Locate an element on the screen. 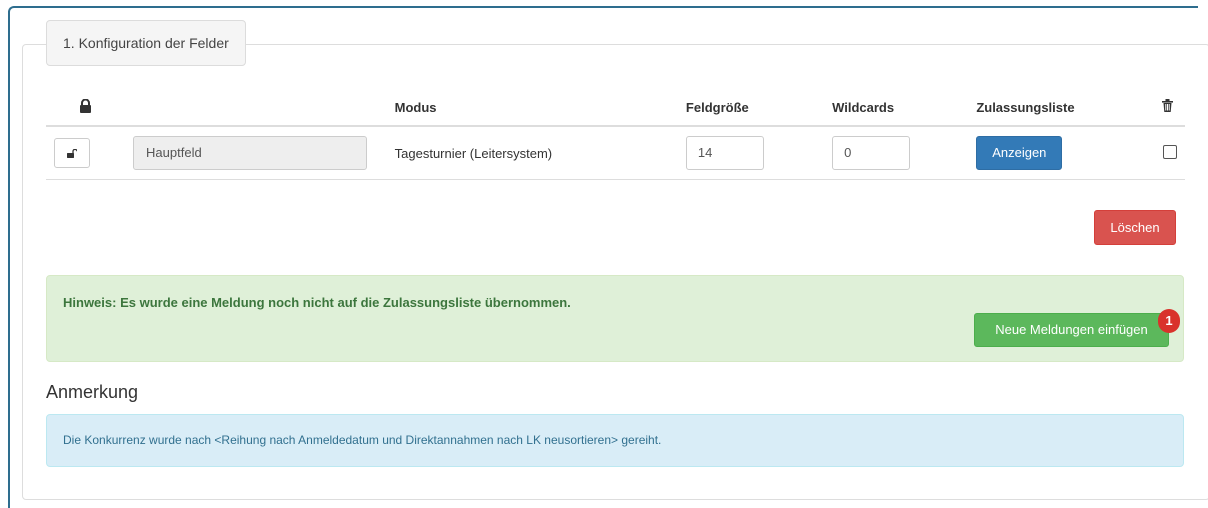 The width and height of the screenshot is (1208, 508). name-cell: Hauptfeld is located at coordinates (256, 153).